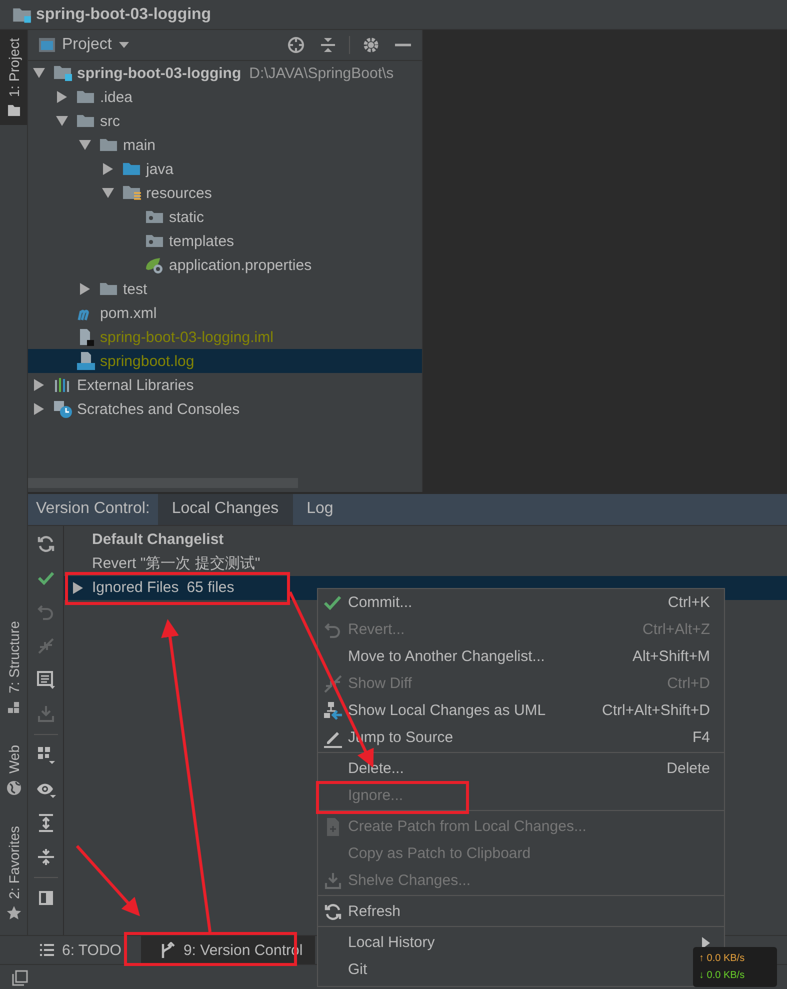 Image resolution: width=787 pixels, height=989 pixels. I want to click on star-icon, so click(14, 913).